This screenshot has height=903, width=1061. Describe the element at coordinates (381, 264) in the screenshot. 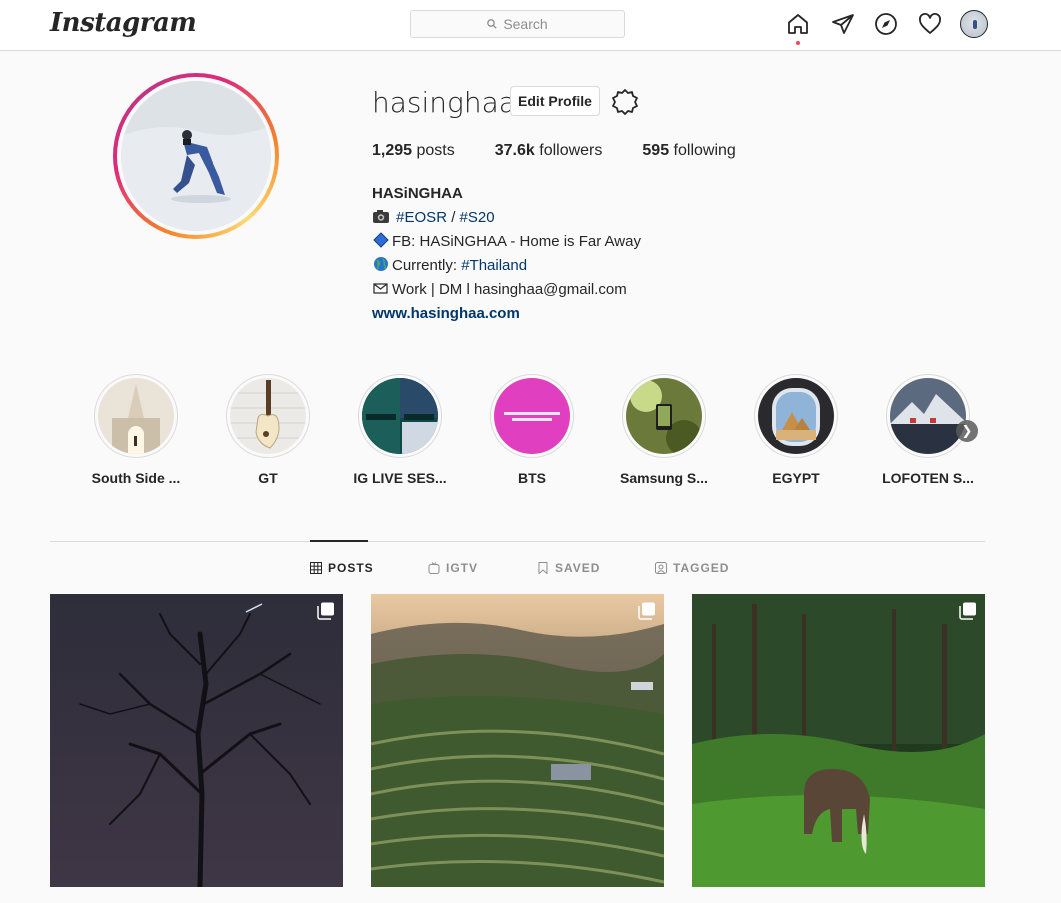

I see `globe-icon` at that location.